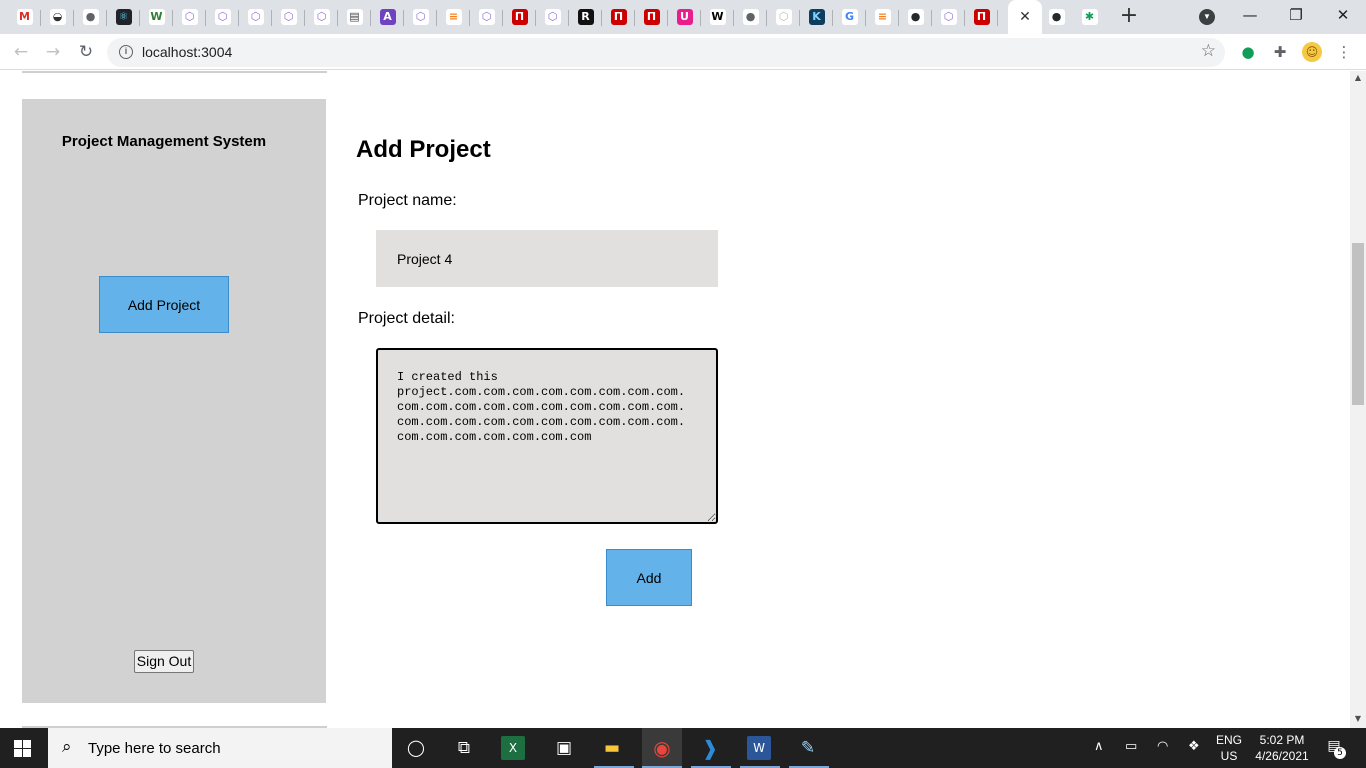 The height and width of the screenshot is (768, 1366). I want to click on scroll-down-icon: ▼, so click(1358, 718).